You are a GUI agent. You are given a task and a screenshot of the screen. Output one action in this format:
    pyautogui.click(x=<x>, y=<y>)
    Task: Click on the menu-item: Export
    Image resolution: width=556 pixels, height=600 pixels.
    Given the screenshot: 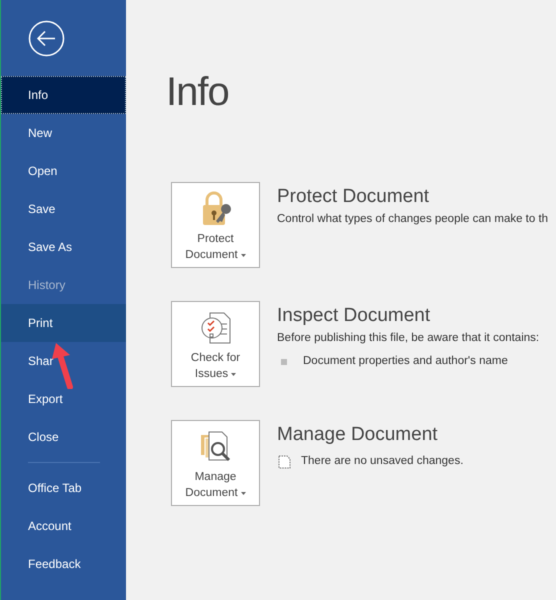 What is the action you would take?
    pyautogui.click(x=63, y=399)
    